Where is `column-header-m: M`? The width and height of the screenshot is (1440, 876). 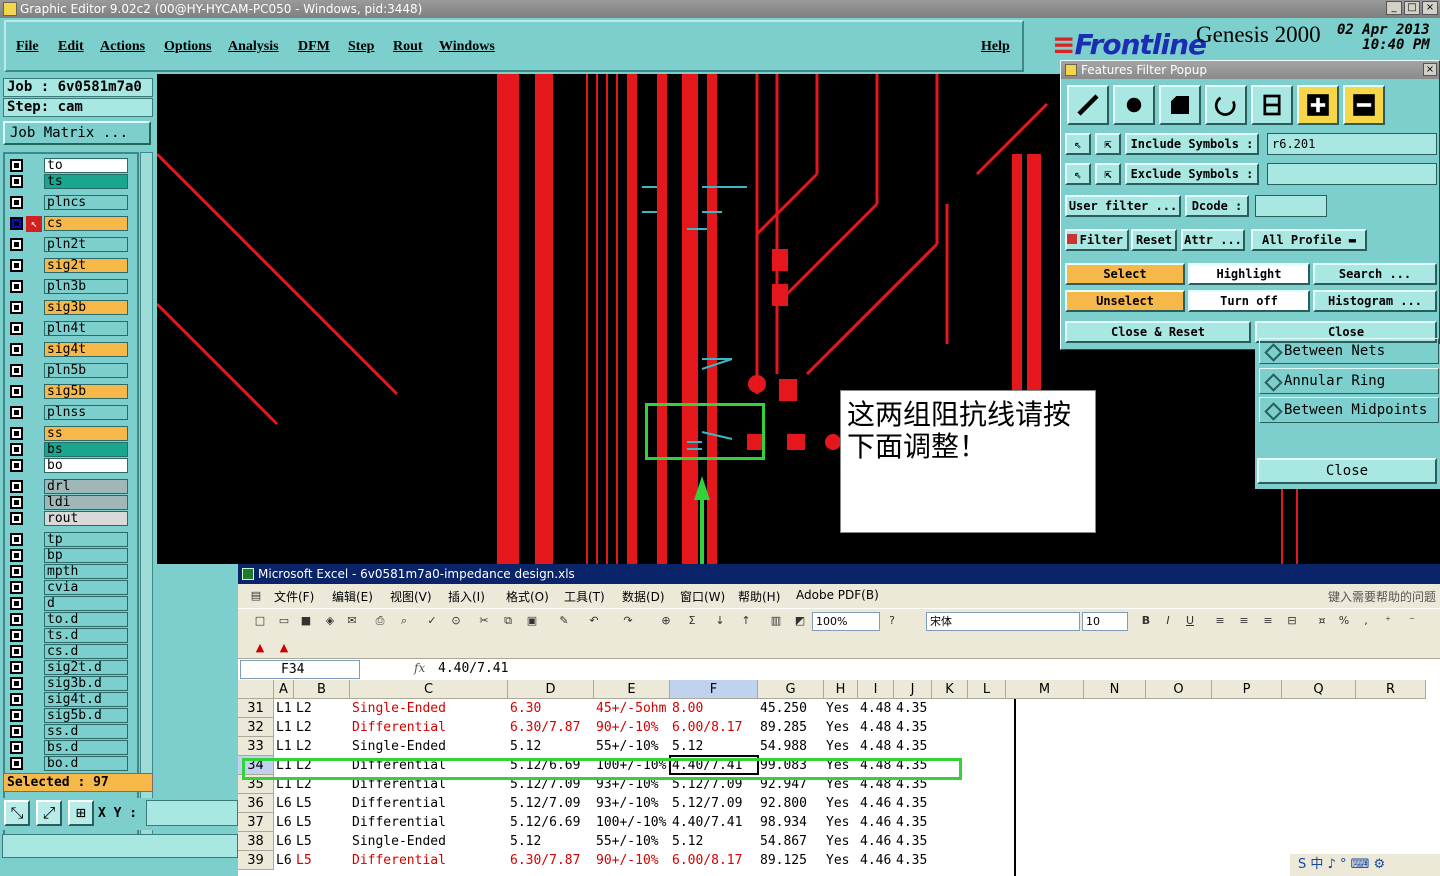
column-header-m: M is located at coordinates (1045, 689).